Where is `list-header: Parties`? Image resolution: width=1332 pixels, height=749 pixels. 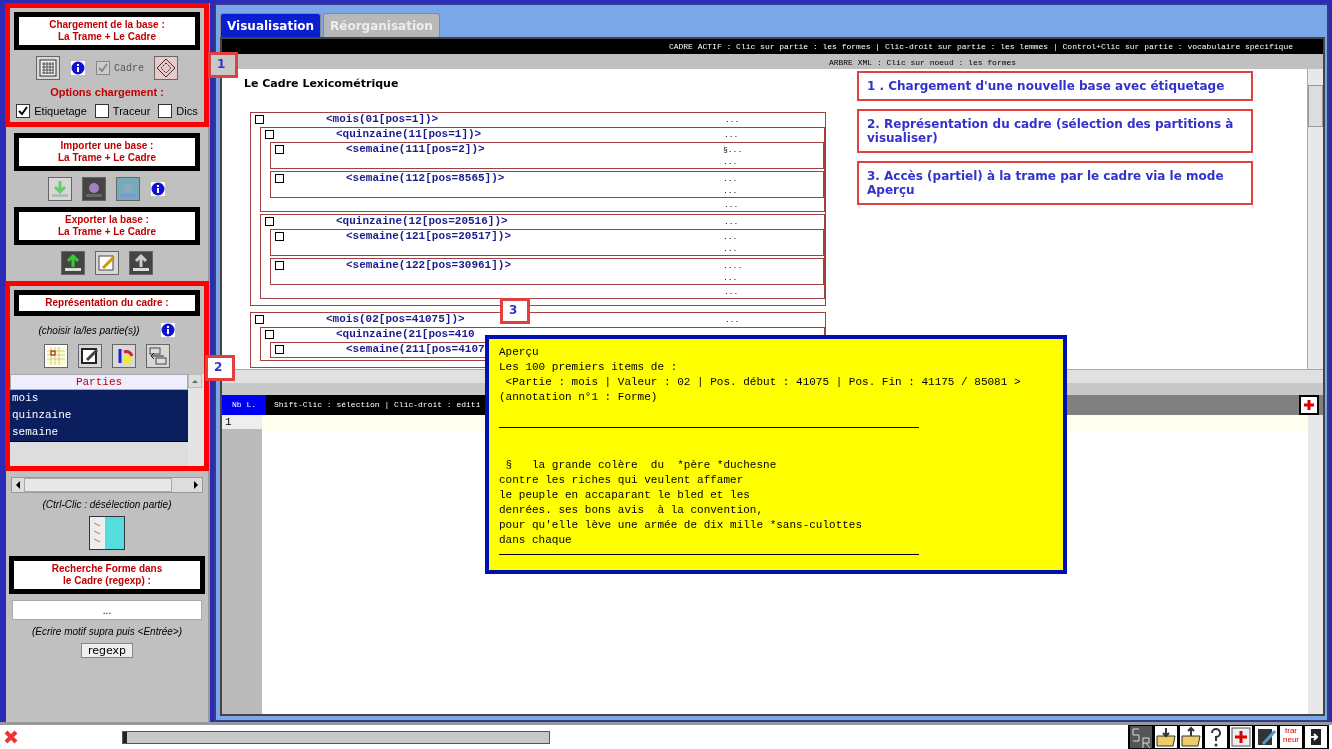 list-header: Parties is located at coordinates (99, 382).